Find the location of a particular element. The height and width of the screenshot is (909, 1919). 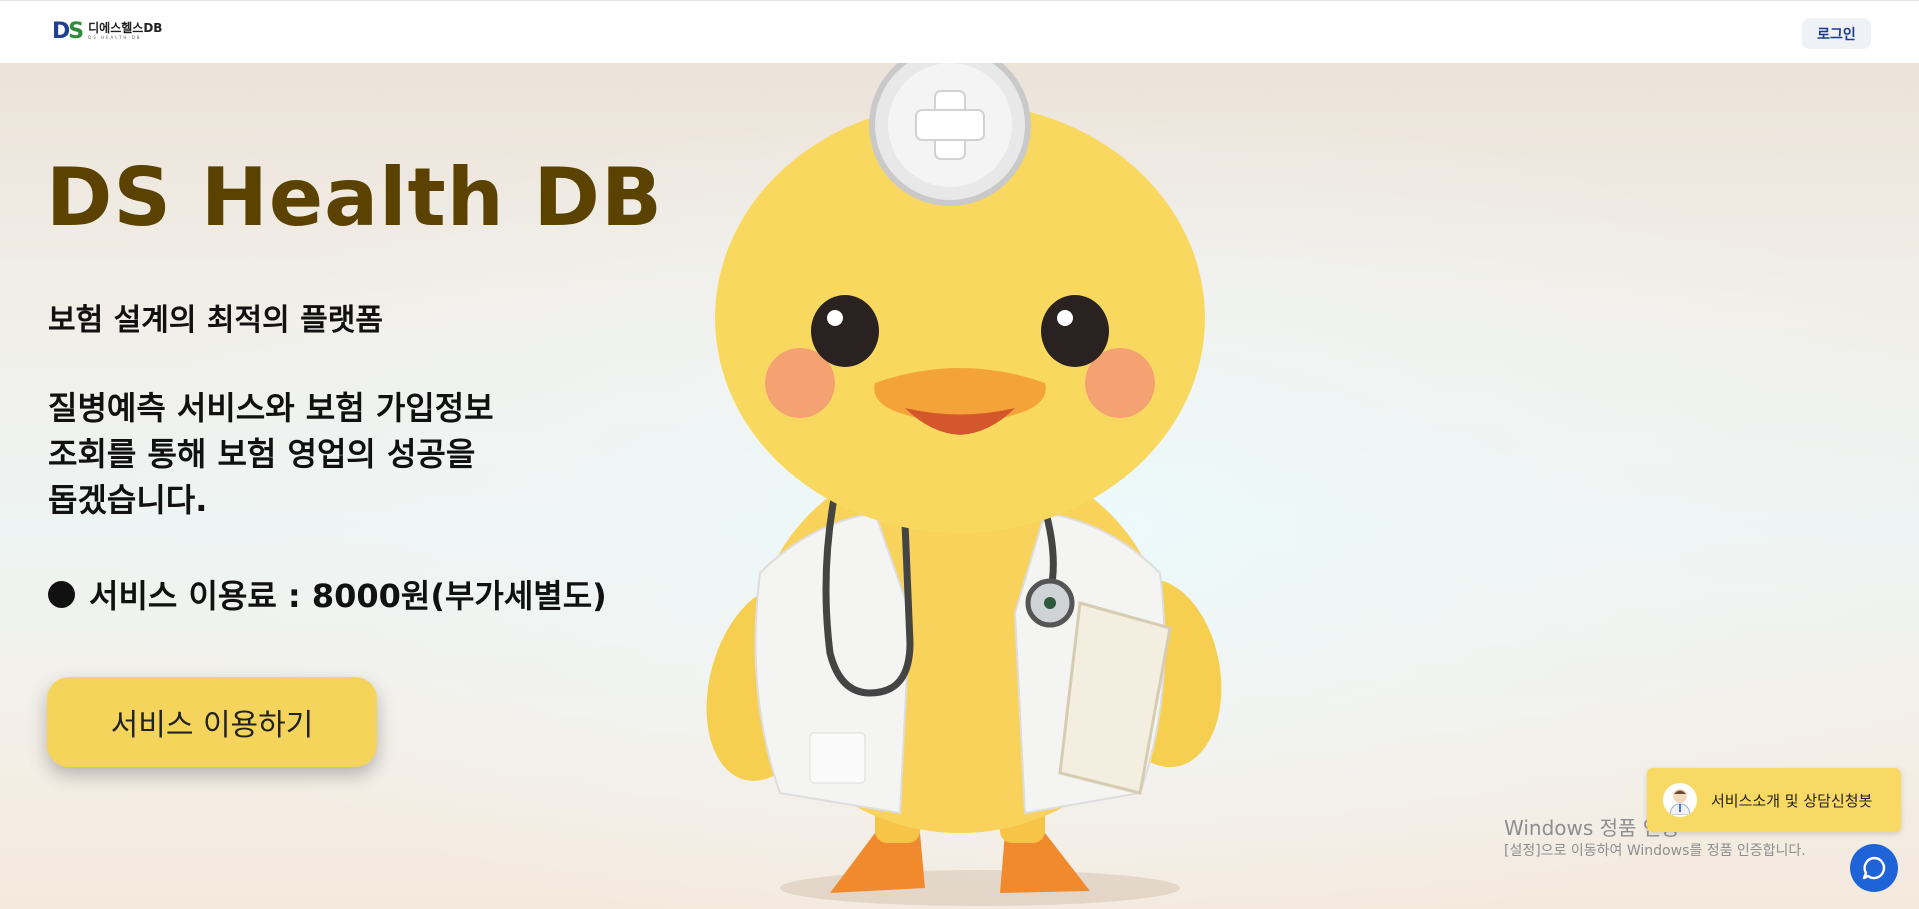

activation-message: [설정]으로 이동하여 Windows를 정품 인증합니다. is located at coordinates (1655, 851).